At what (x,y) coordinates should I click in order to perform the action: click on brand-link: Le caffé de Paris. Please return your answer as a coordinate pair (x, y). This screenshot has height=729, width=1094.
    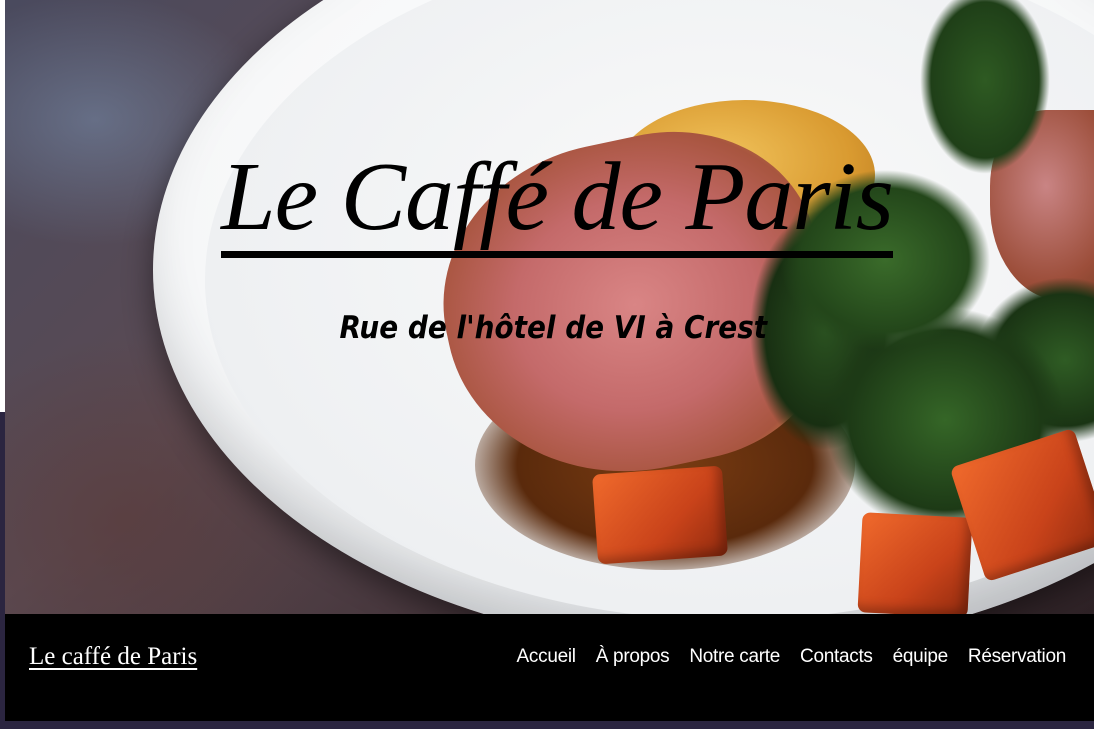
    Looking at the image, I should click on (113, 657).